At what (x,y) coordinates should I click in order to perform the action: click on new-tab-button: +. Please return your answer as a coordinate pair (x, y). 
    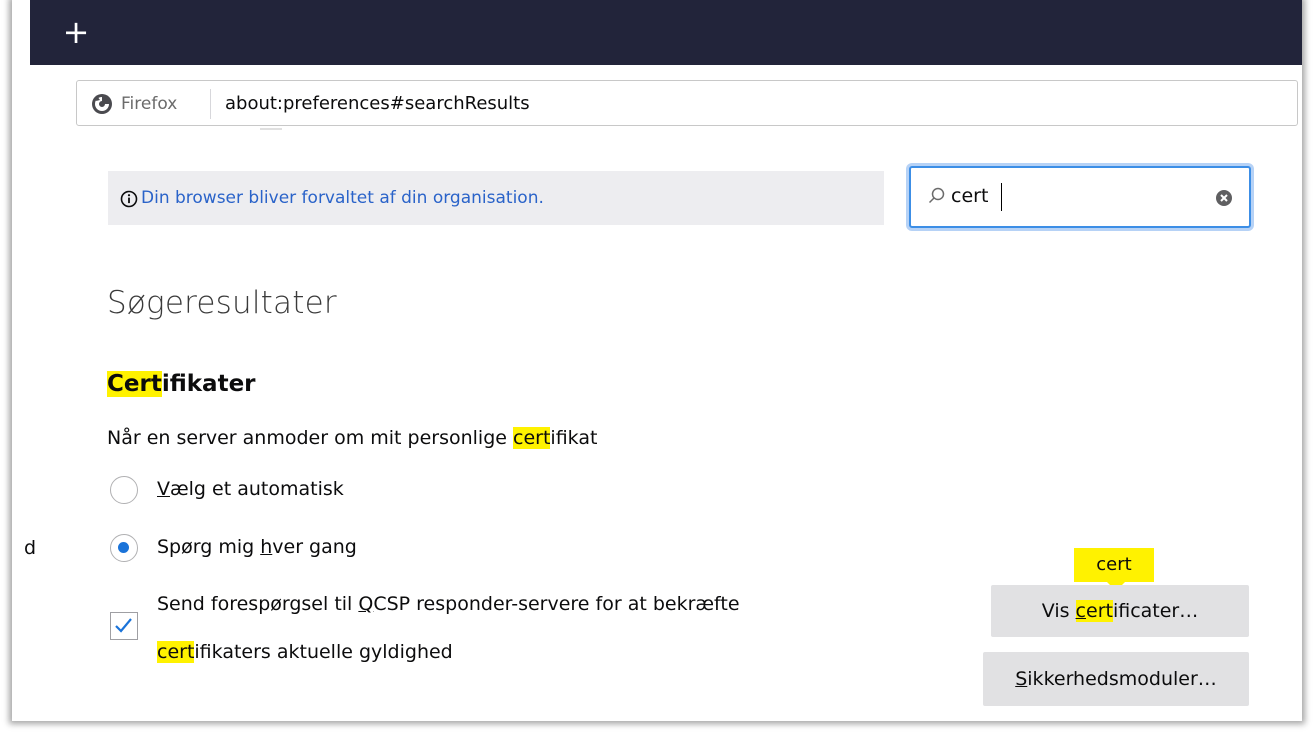
    Looking at the image, I should click on (76, 32).